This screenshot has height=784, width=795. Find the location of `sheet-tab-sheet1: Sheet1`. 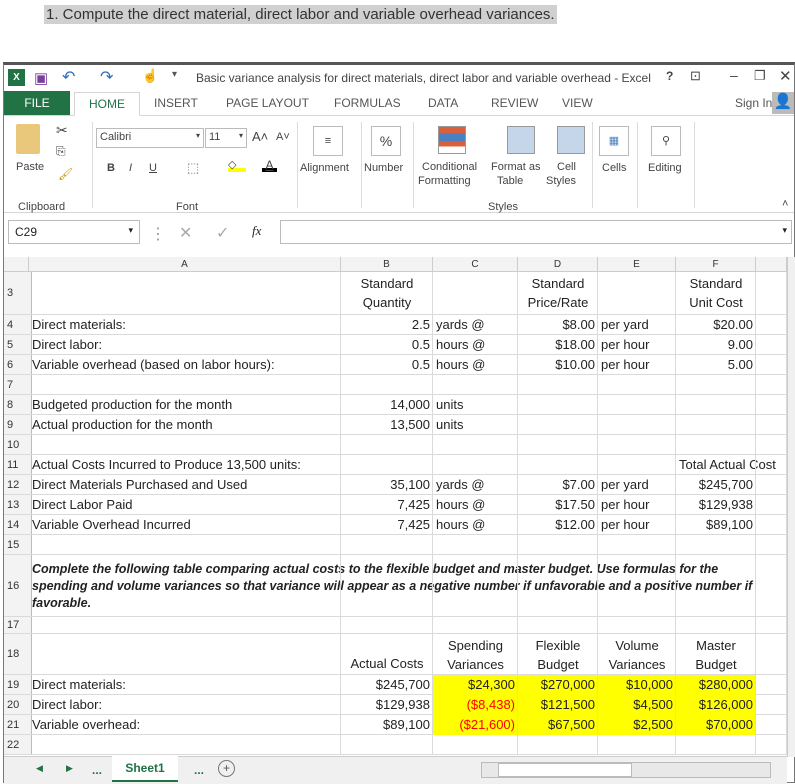

sheet-tab-sheet1: Sheet1 is located at coordinates (145, 769).